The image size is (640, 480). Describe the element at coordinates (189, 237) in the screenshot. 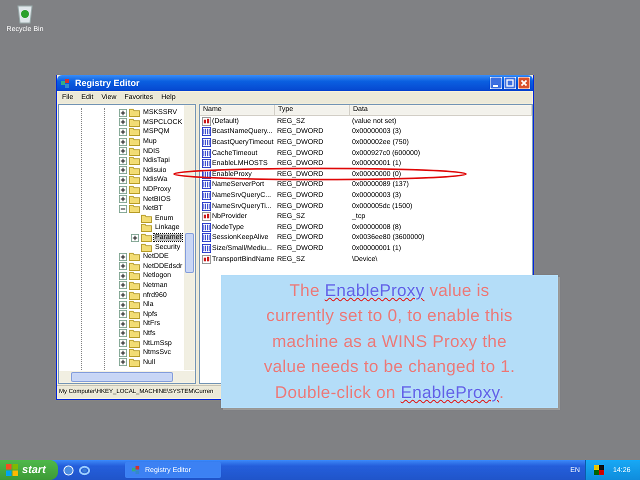

I see `vertical-scrollbar` at that location.